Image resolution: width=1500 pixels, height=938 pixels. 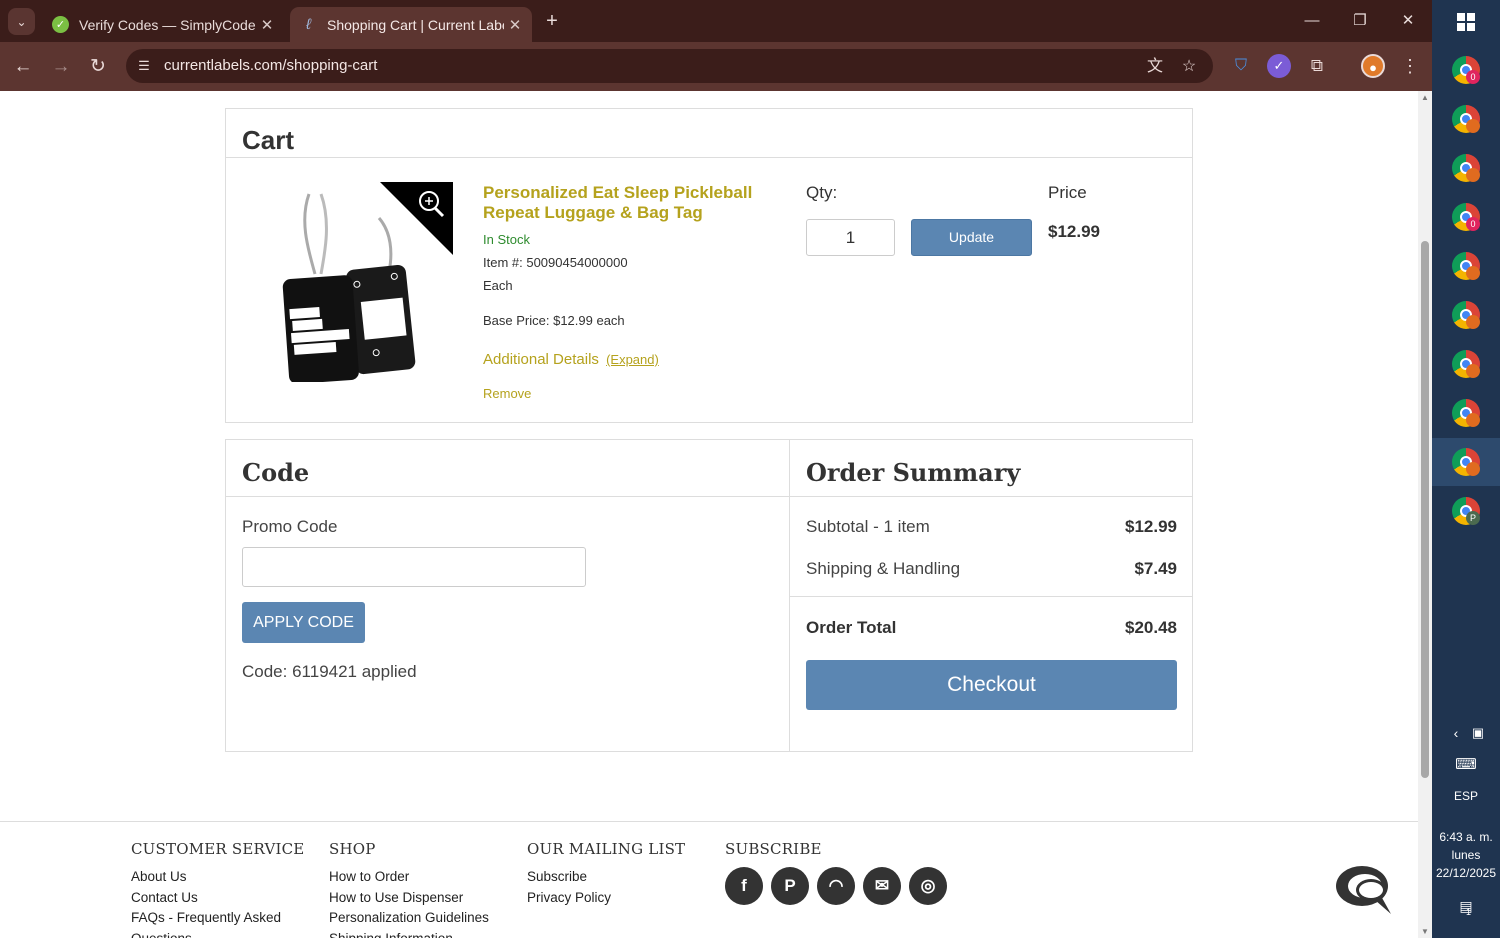 I want to click on profile-badge: 0, so click(x=1473, y=77).